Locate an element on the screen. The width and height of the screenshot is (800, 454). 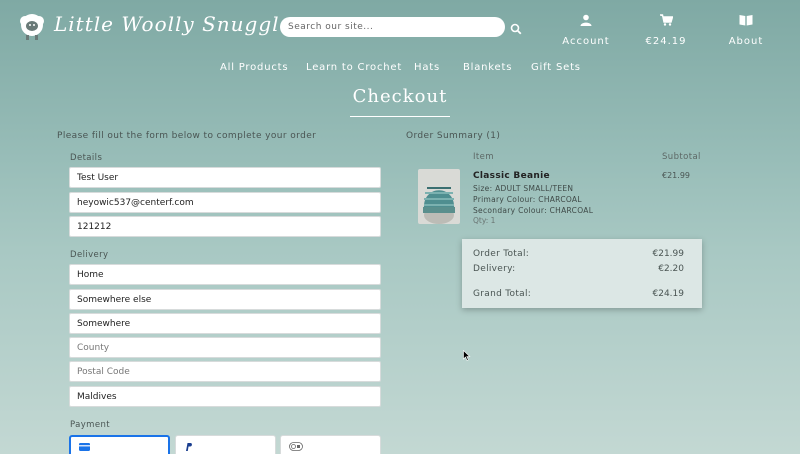
delivery-cost-label: Delivery: is located at coordinates (494, 269).